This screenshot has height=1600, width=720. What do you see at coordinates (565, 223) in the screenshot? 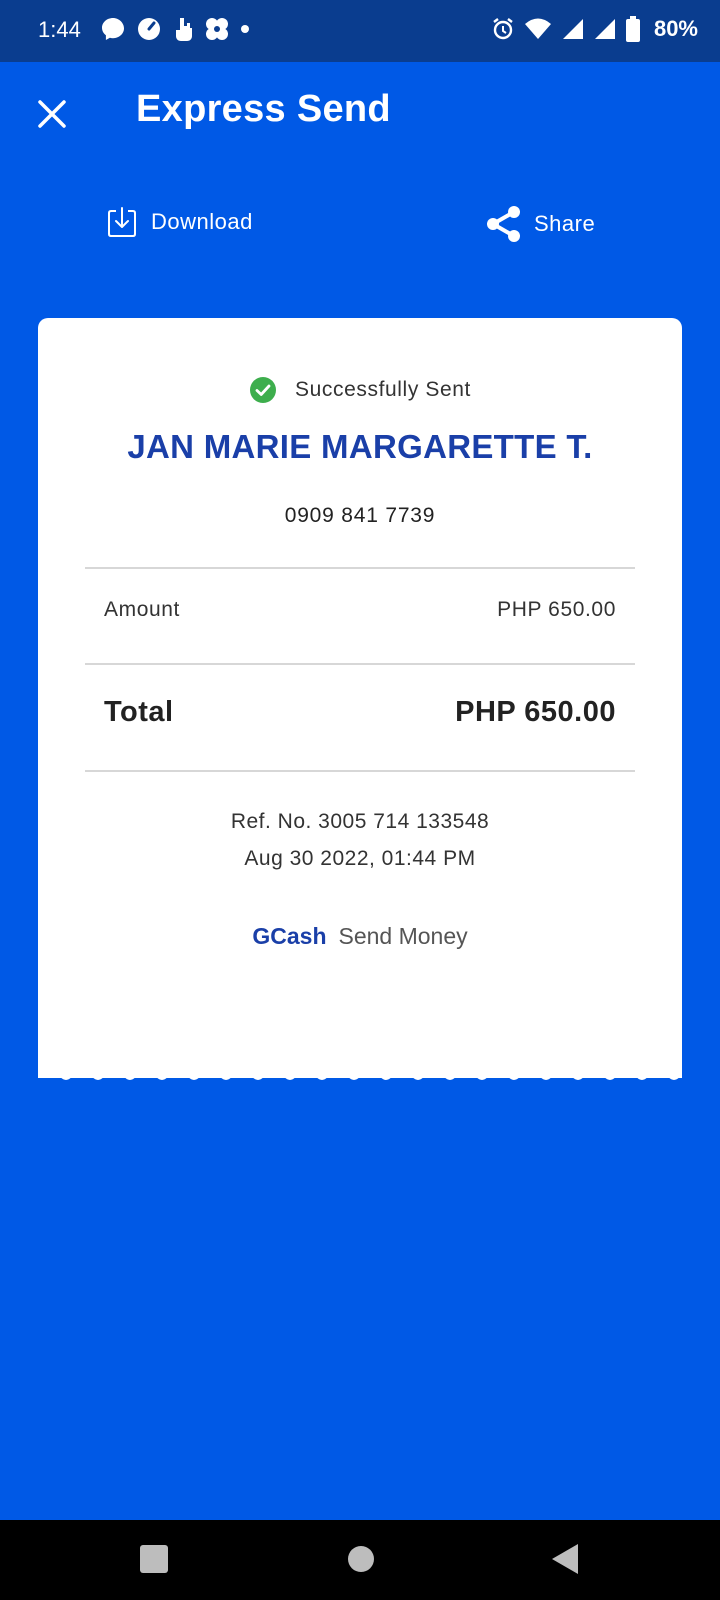
I see `share-label: Share` at bounding box center [565, 223].